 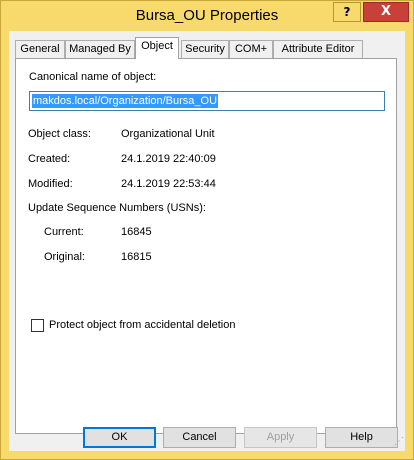 What do you see at coordinates (361, 437) in the screenshot?
I see `help-button: Help` at bounding box center [361, 437].